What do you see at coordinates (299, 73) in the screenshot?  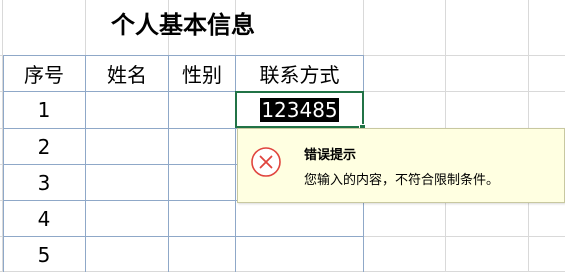 I see `header-cell-contact: 联系方式` at bounding box center [299, 73].